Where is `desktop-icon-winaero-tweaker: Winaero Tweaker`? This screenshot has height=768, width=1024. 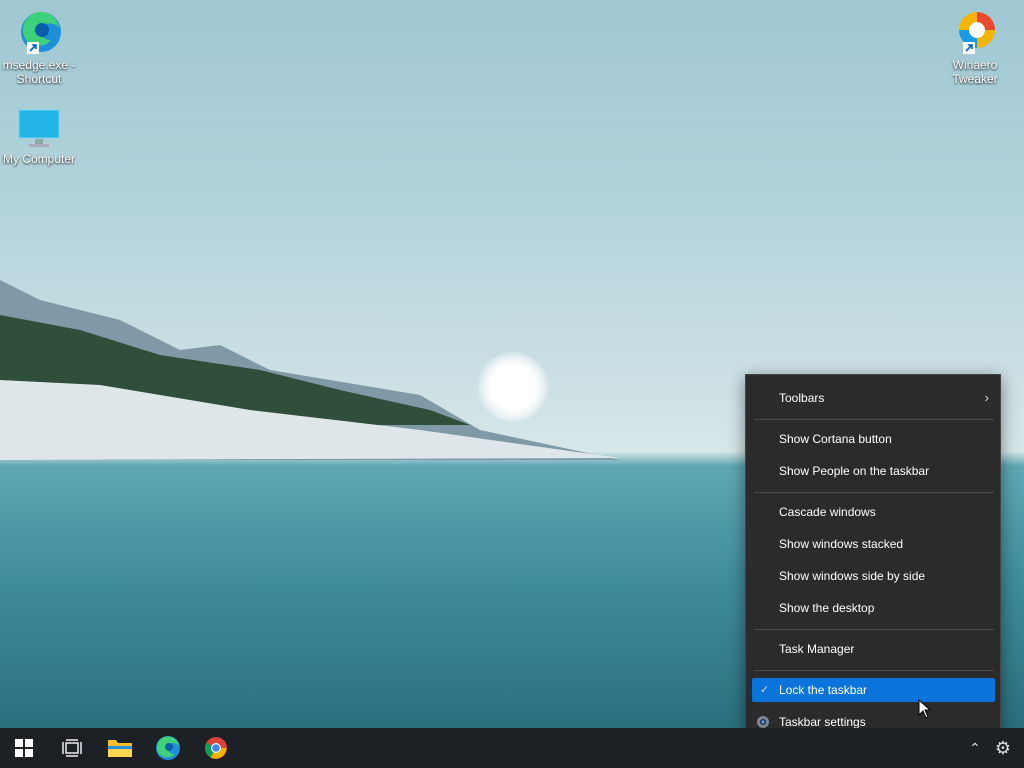
desktop-icon-winaero-tweaker: Winaero Tweaker is located at coordinates (975, 47).